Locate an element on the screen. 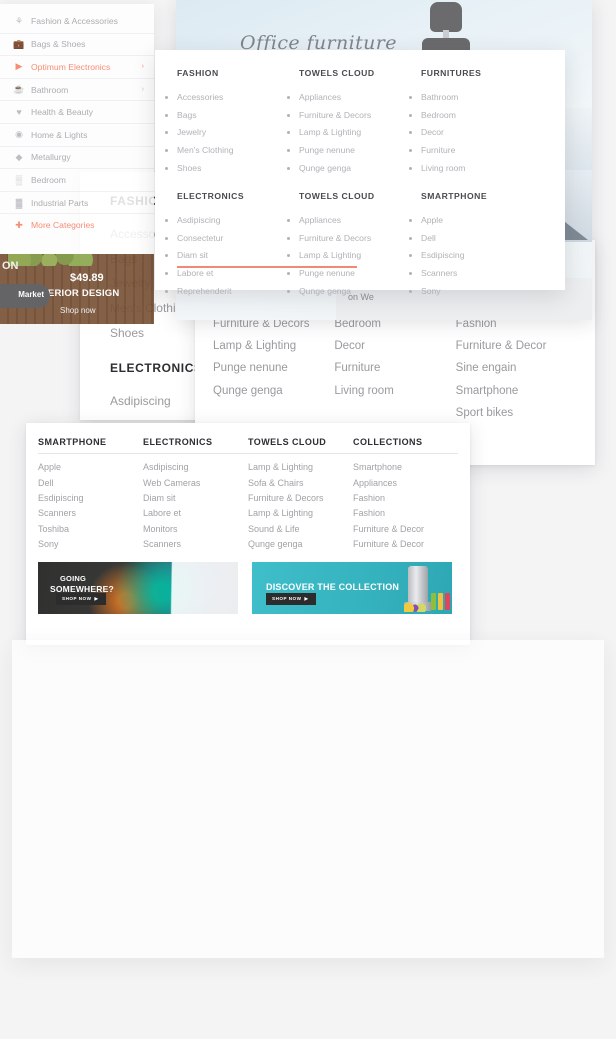 The width and height of the screenshot is (616, 1039). menu-item: Reprehenderit is located at coordinates (238, 291).